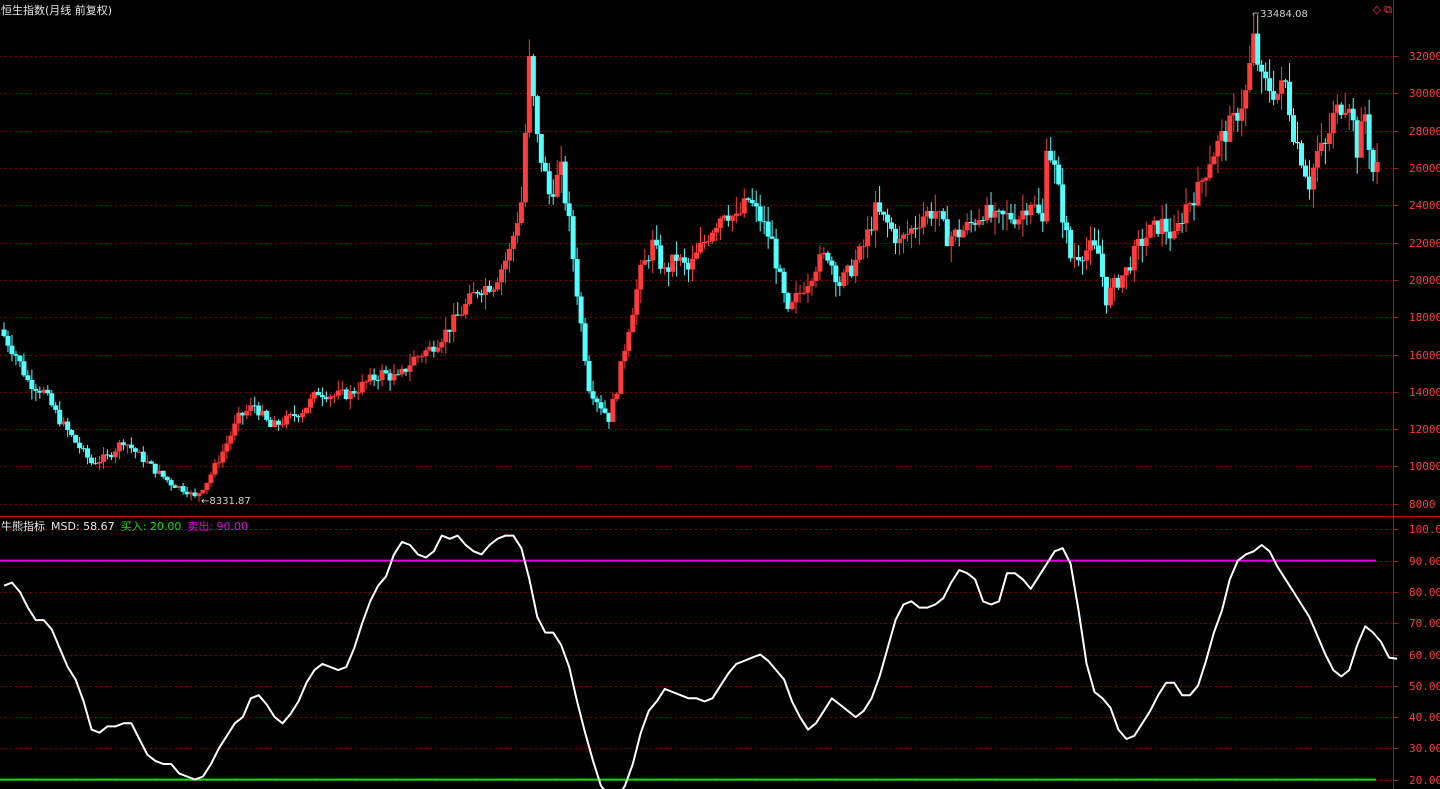 The image size is (1440, 789). What do you see at coordinates (1424, 686) in the screenshot?
I see `indicator-tick-label: 50.00` at bounding box center [1424, 686].